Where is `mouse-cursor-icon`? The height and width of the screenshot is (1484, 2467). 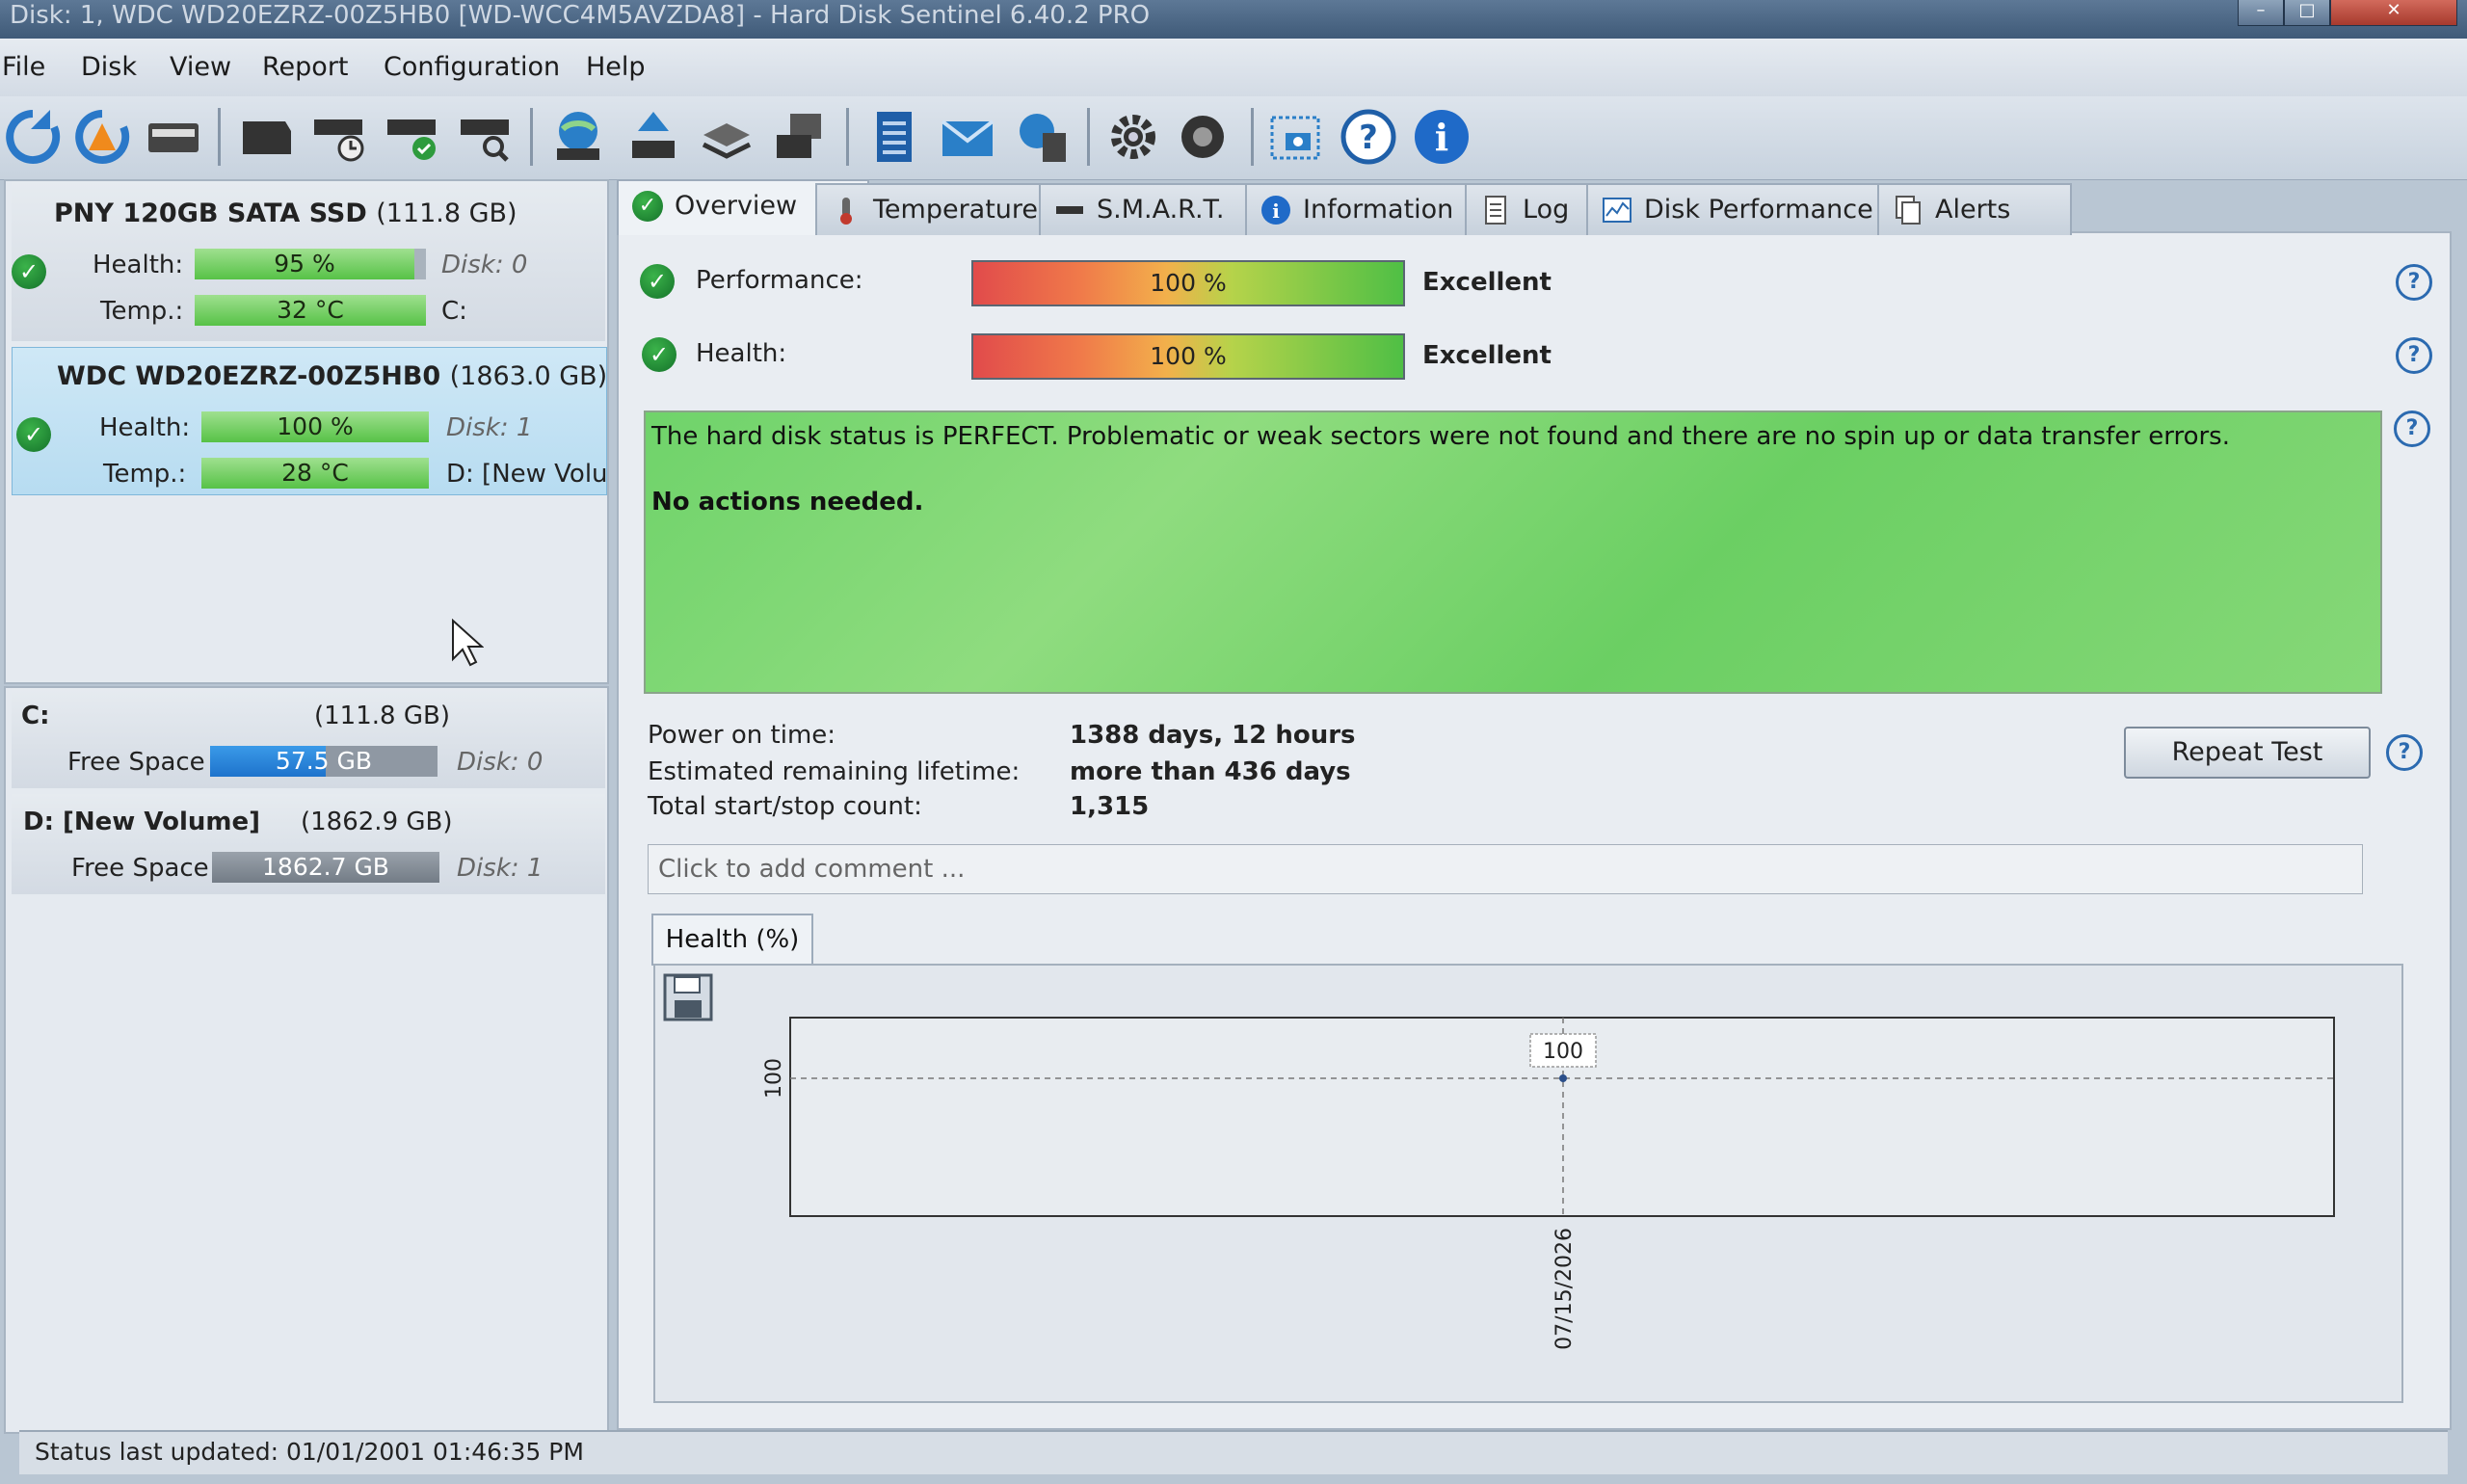 mouse-cursor-icon is located at coordinates (468, 643).